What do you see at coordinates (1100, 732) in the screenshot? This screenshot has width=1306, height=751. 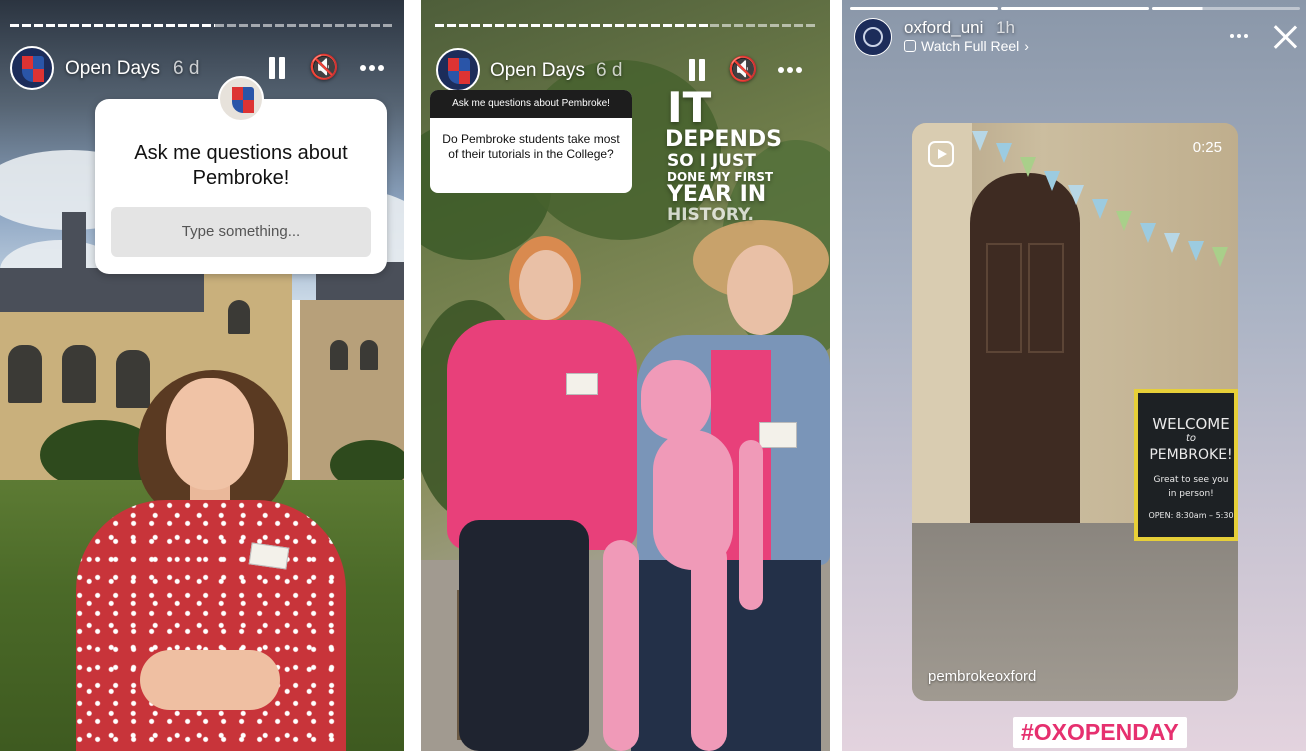 I see `hashtag-sticker: #OXOPENDAY` at bounding box center [1100, 732].